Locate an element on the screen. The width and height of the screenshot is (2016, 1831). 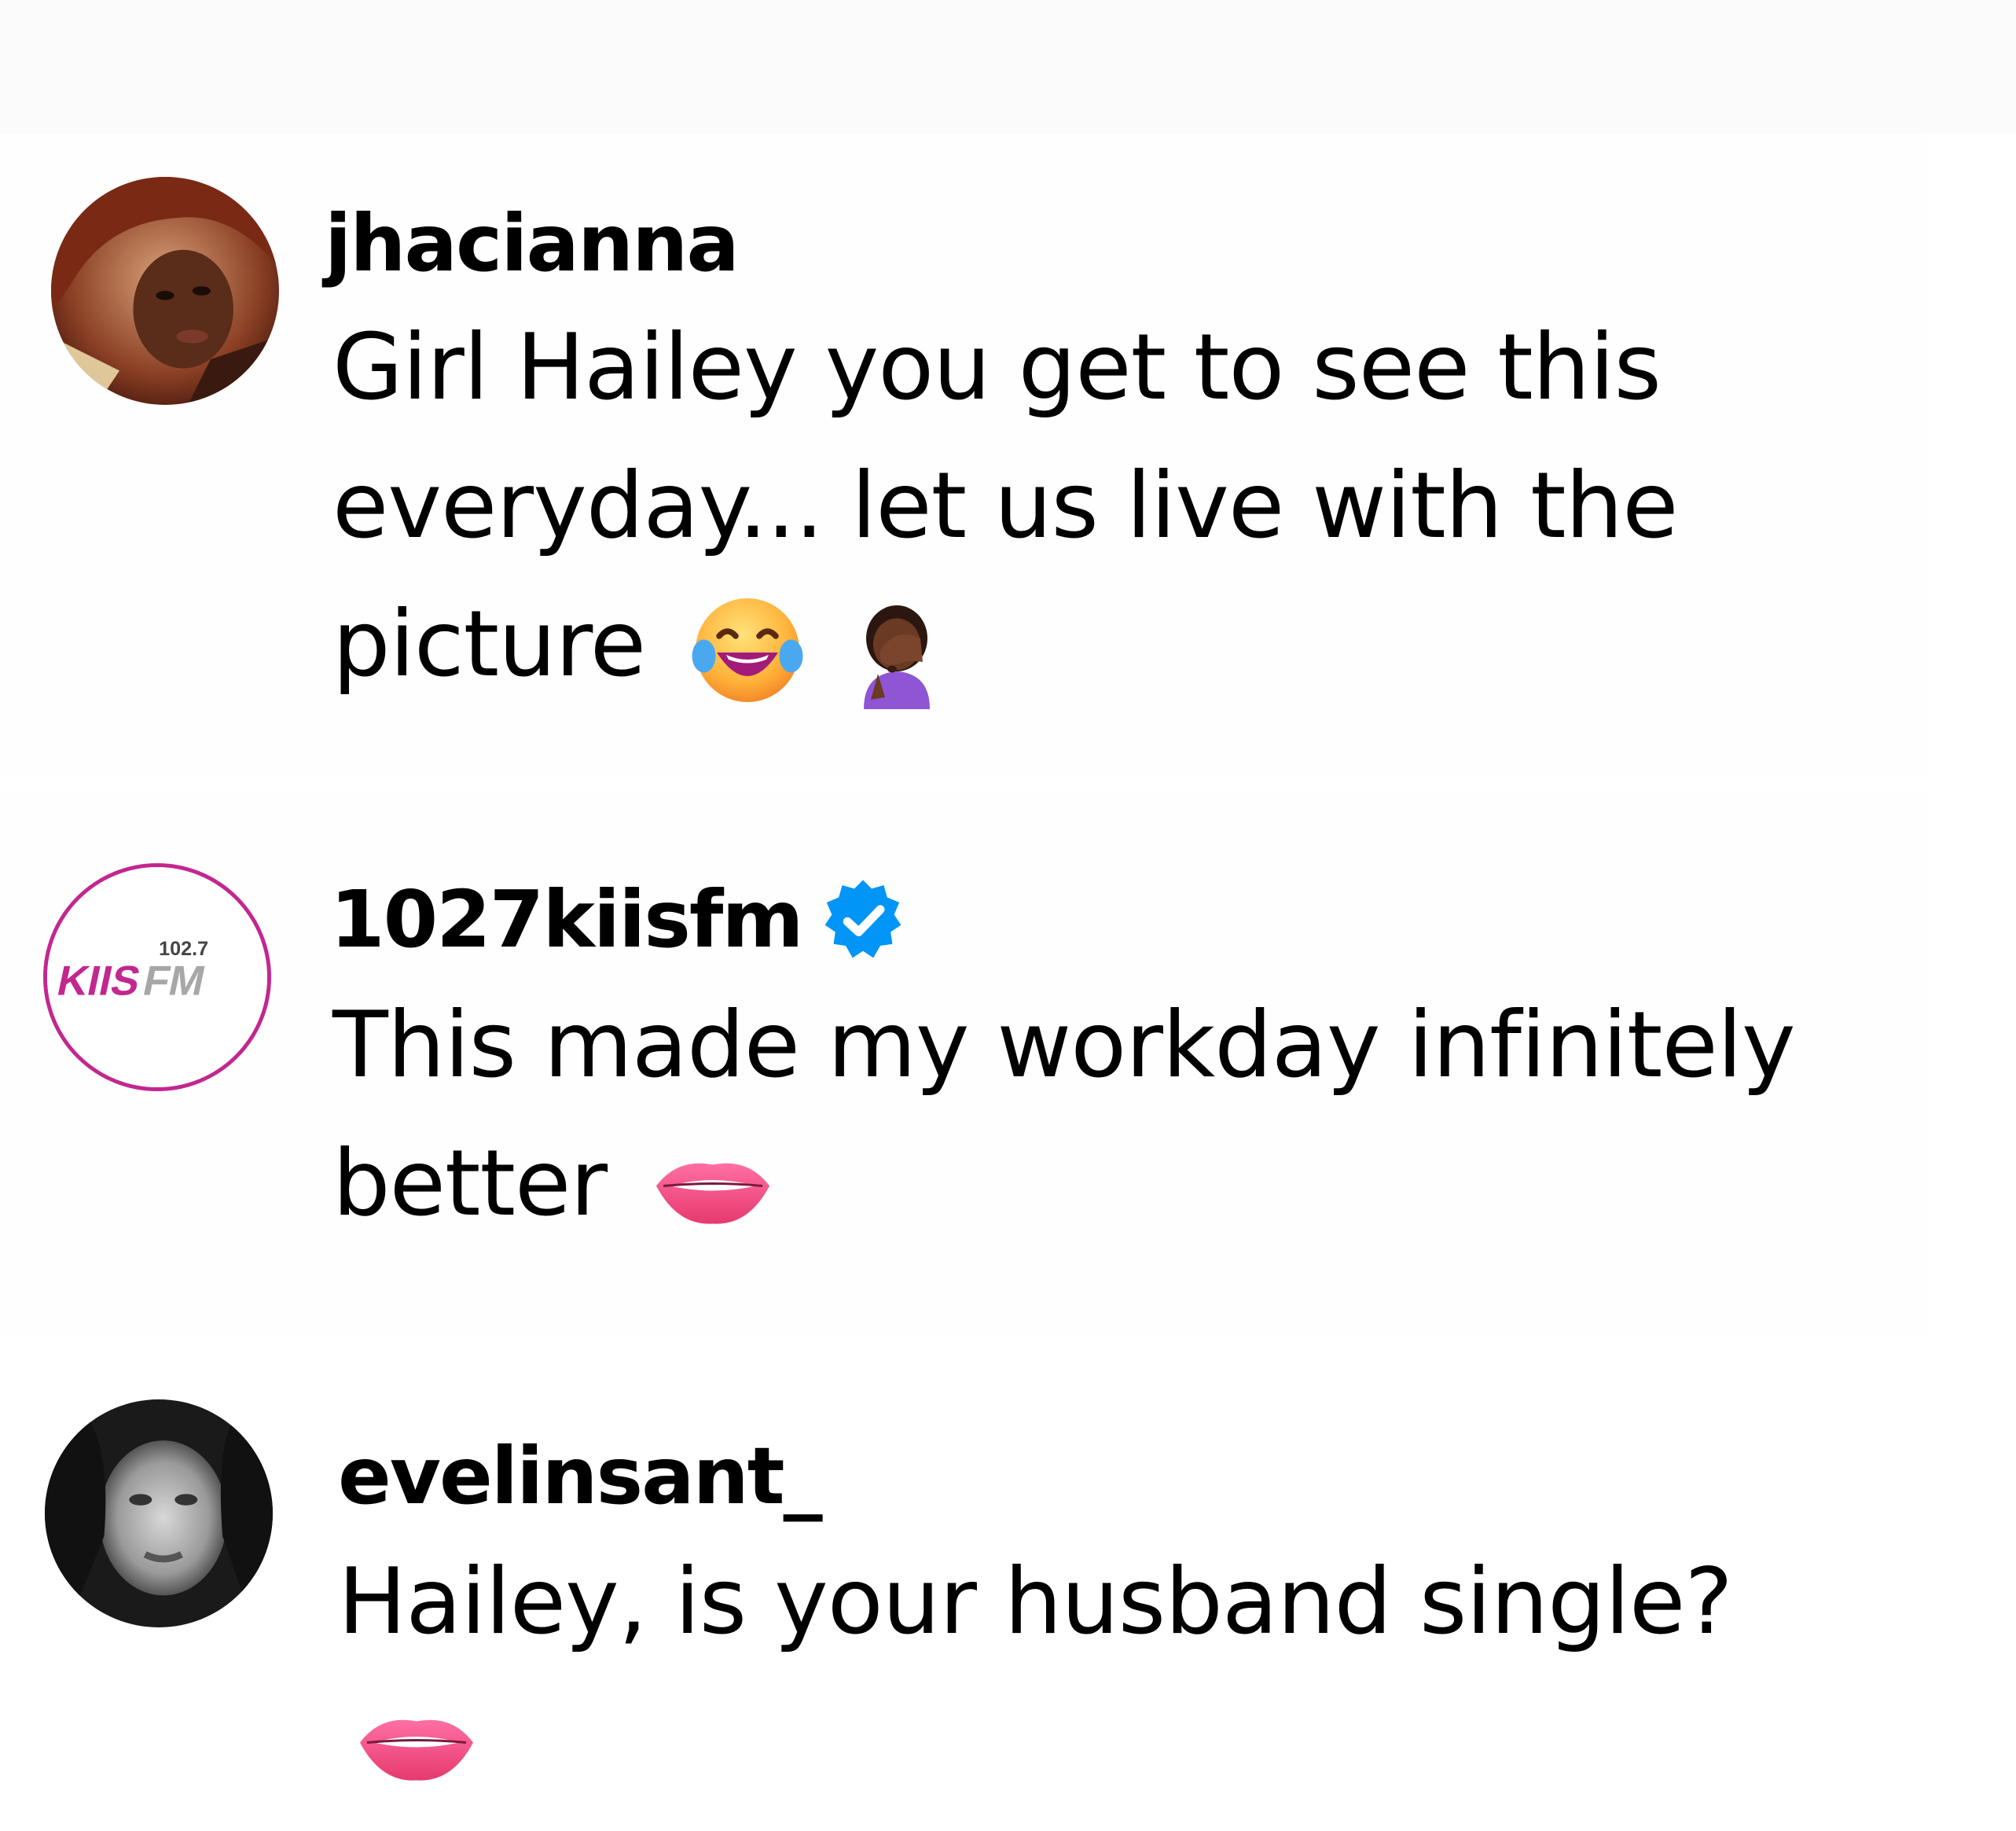
username-text: jhacianna is located at coordinates (532, 243).